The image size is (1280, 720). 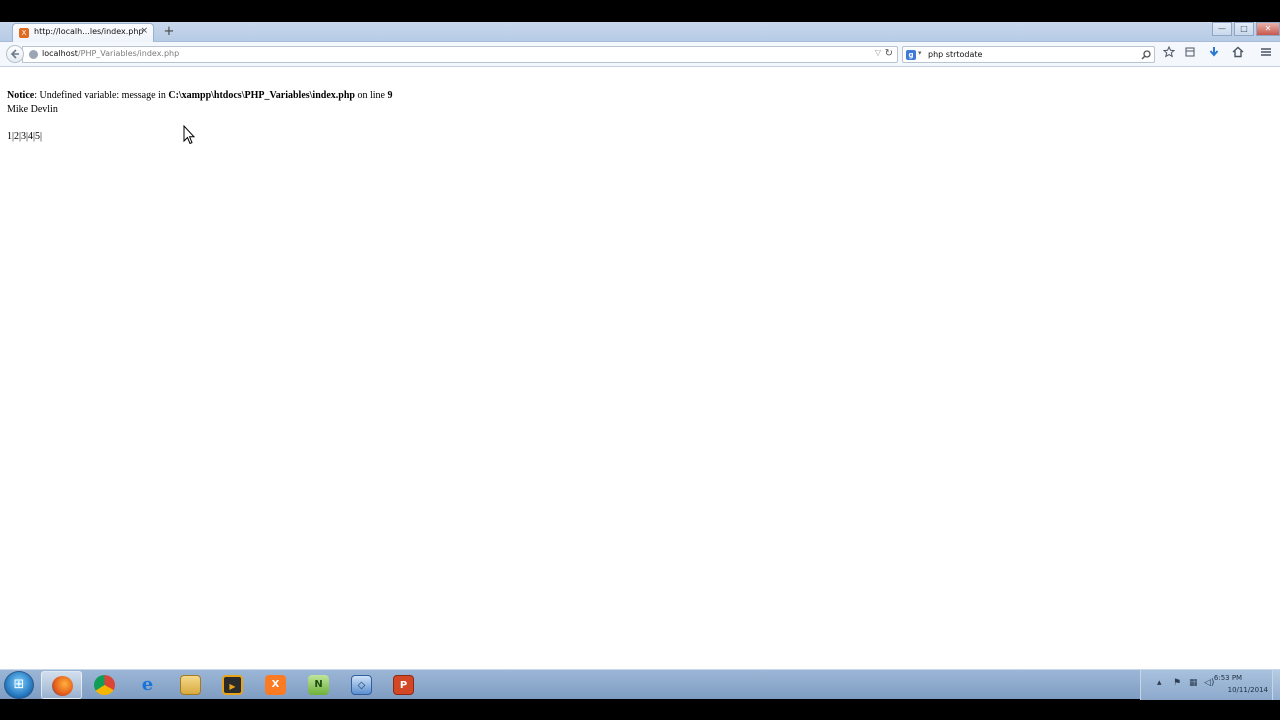 I want to click on taskbar-xampp: X, so click(x=275, y=685).